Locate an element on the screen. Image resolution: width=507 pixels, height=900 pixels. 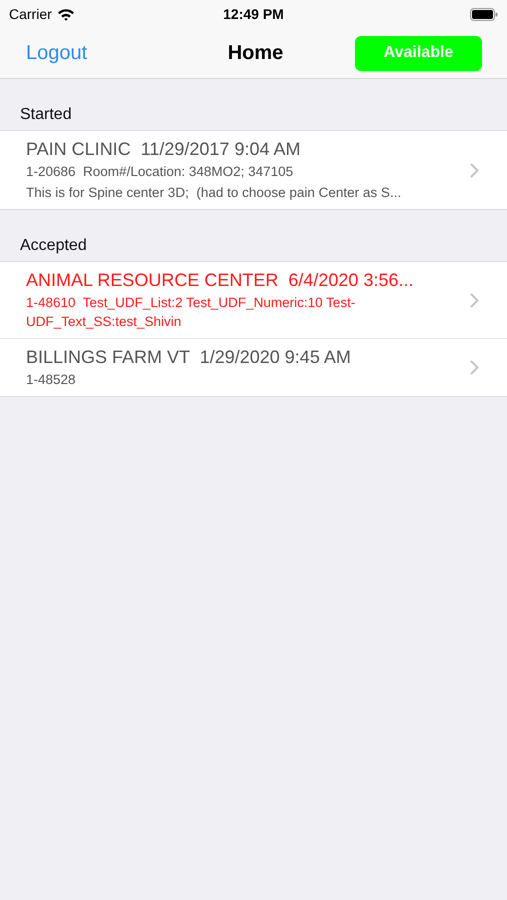
job-row: ANIMAL RESOURCE CENTER 6/4/2020 3:56... 1-48610 Test_UDF_List:2 Test_UDF_Numeric:10 Test-UDF_Text_SS:test_Shivin is located at coordinates (253, 300).